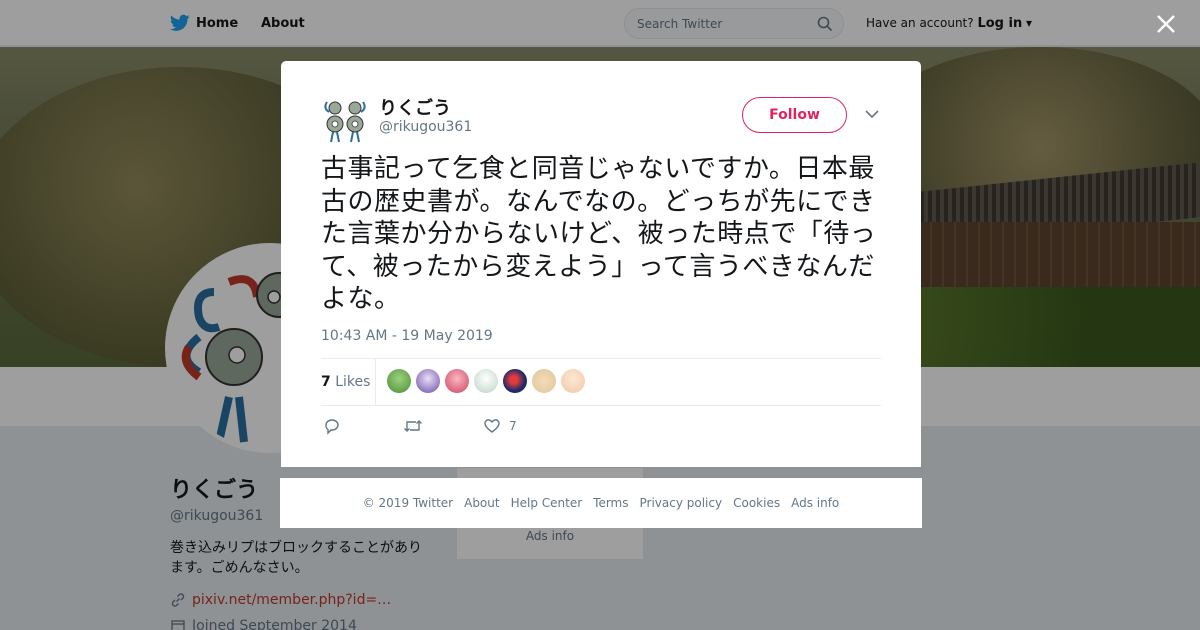  What do you see at coordinates (610, 503) in the screenshot?
I see `footer-link-terms: Terms` at bounding box center [610, 503].